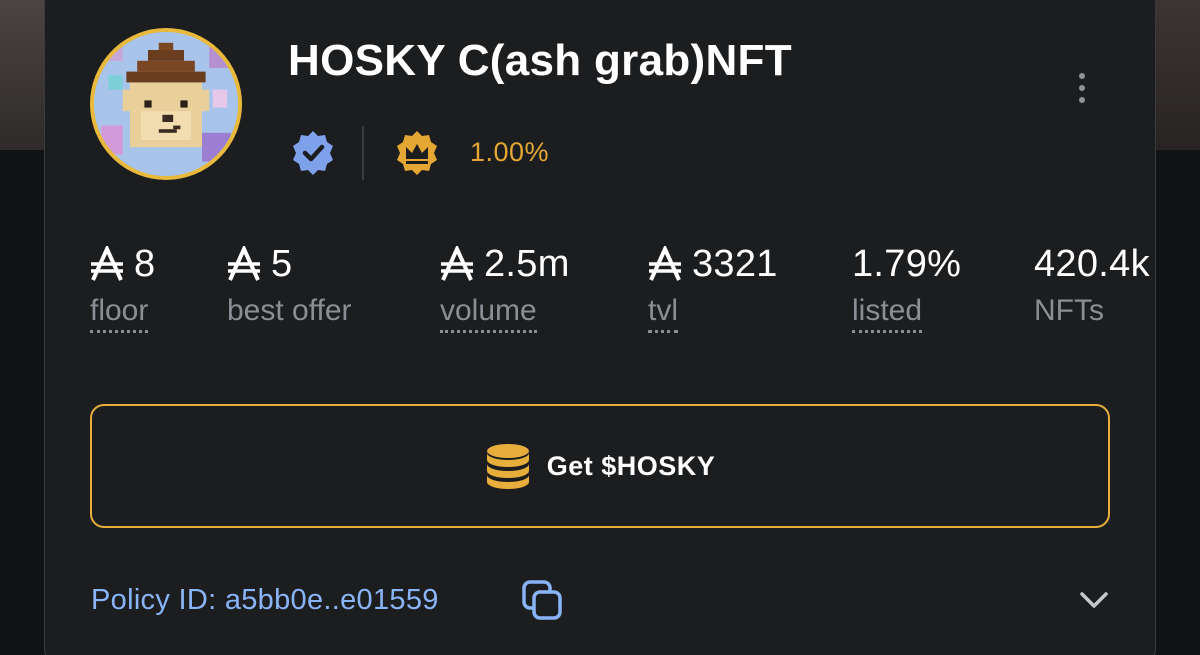 The image size is (1200, 655). What do you see at coordinates (363, 153) in the screenshot?
I see `badge-divider` at bounding box center [363, 153].